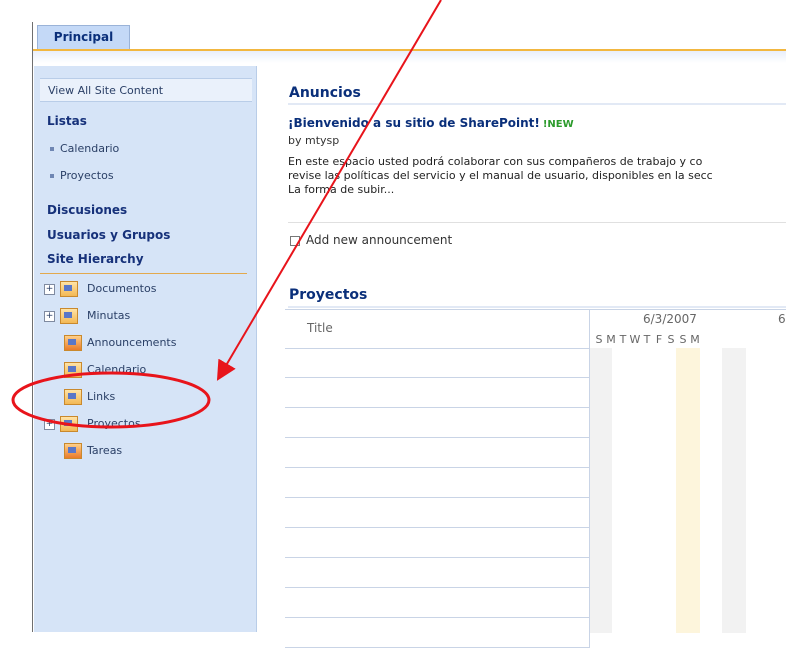  I want to click on day-label: F, so click(659, 339).